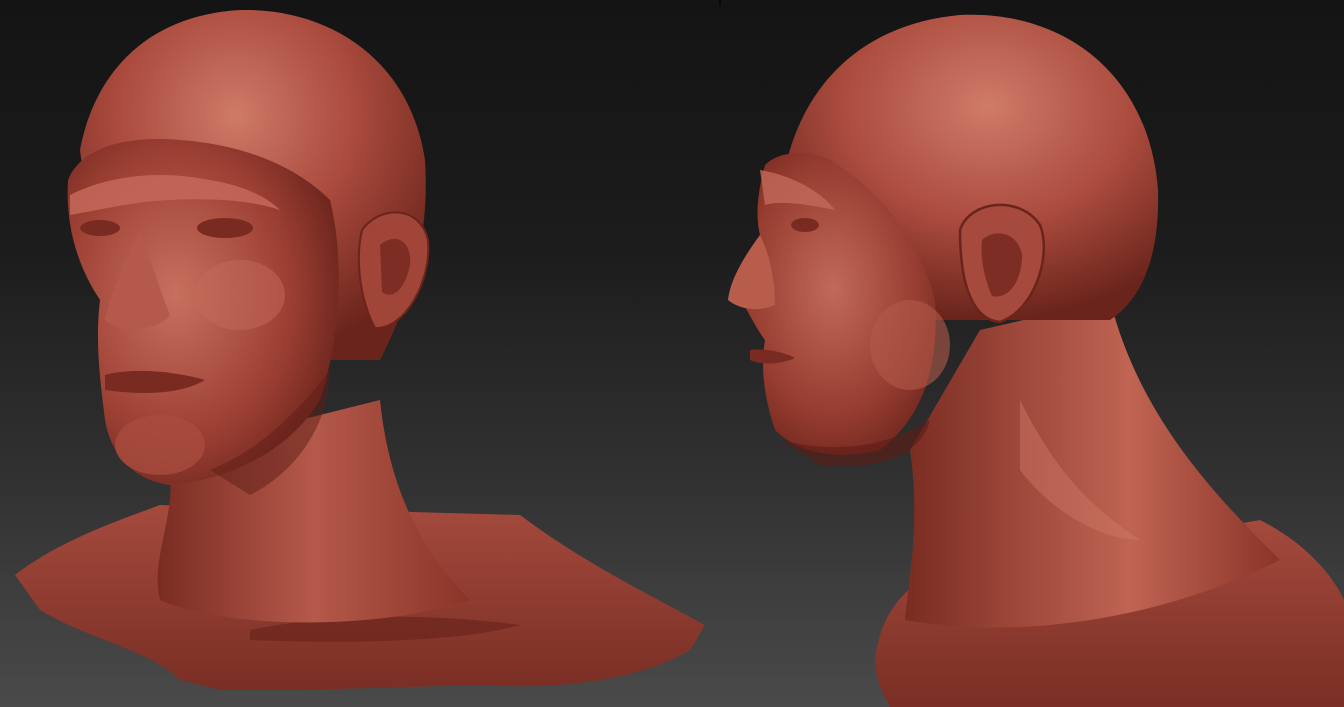 This screenshot has height=707, width=1344. I want to click on neck, so click(1092, 464).